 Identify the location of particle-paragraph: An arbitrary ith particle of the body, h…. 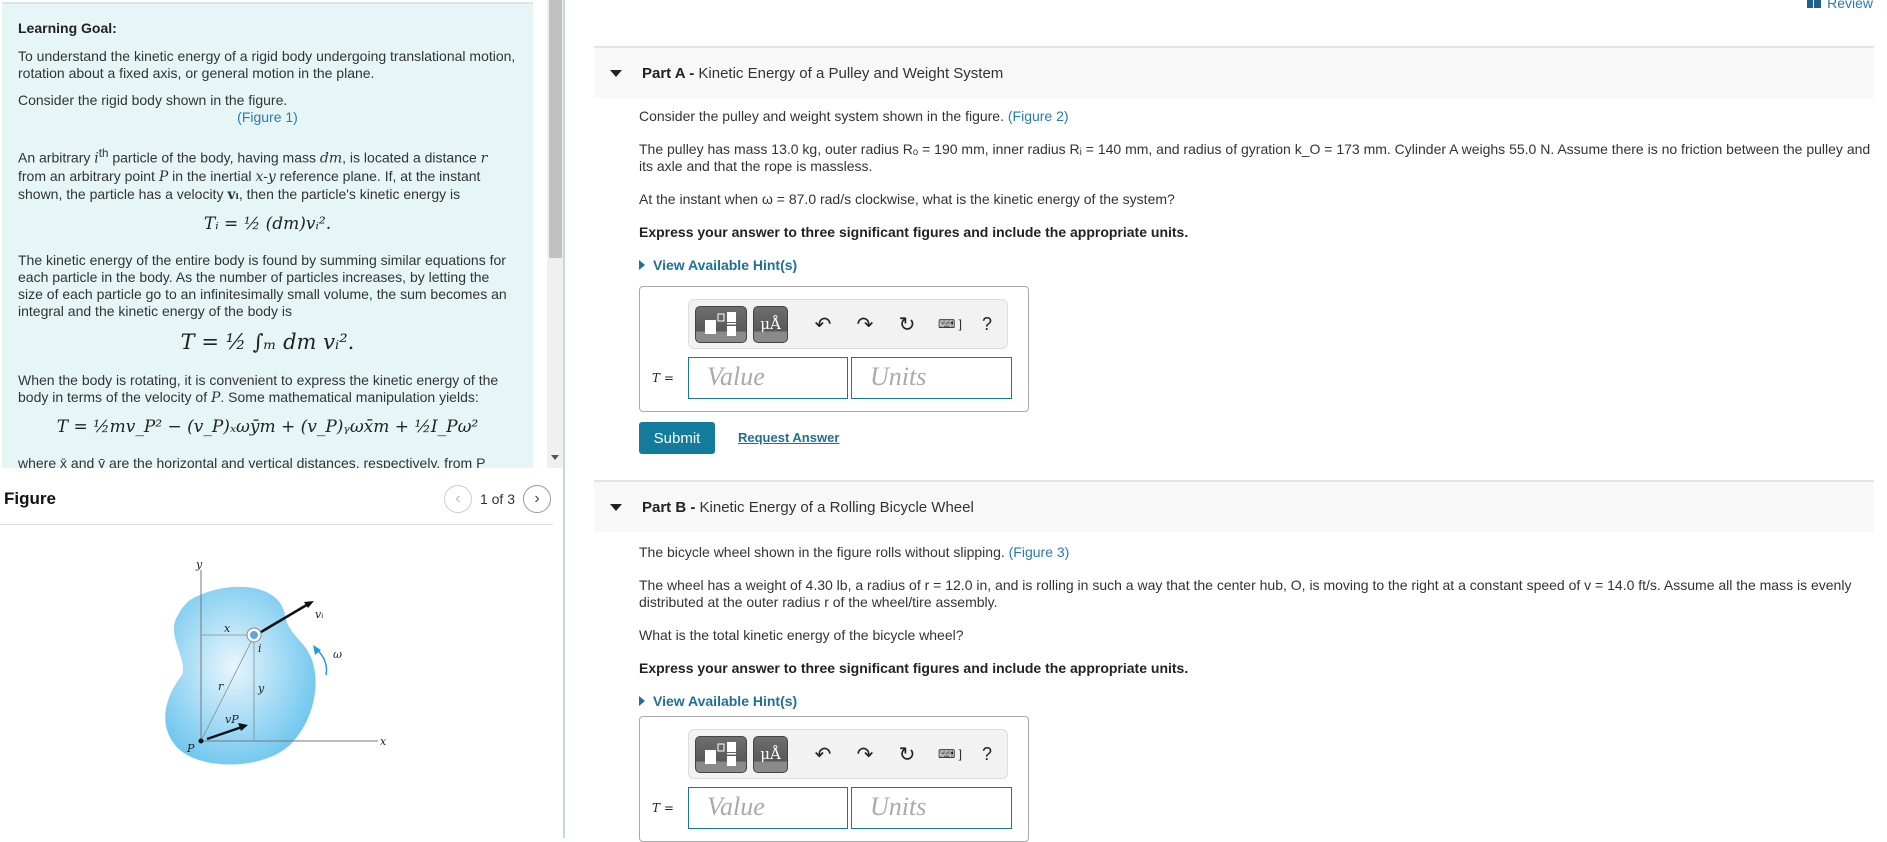
(267, 174).